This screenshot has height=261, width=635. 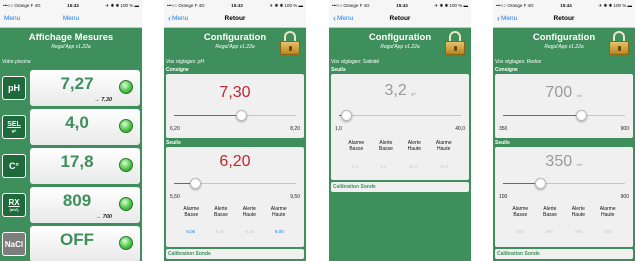 I want to click on section-label: Vos réglages: Redox, so click(x=518, y=62).